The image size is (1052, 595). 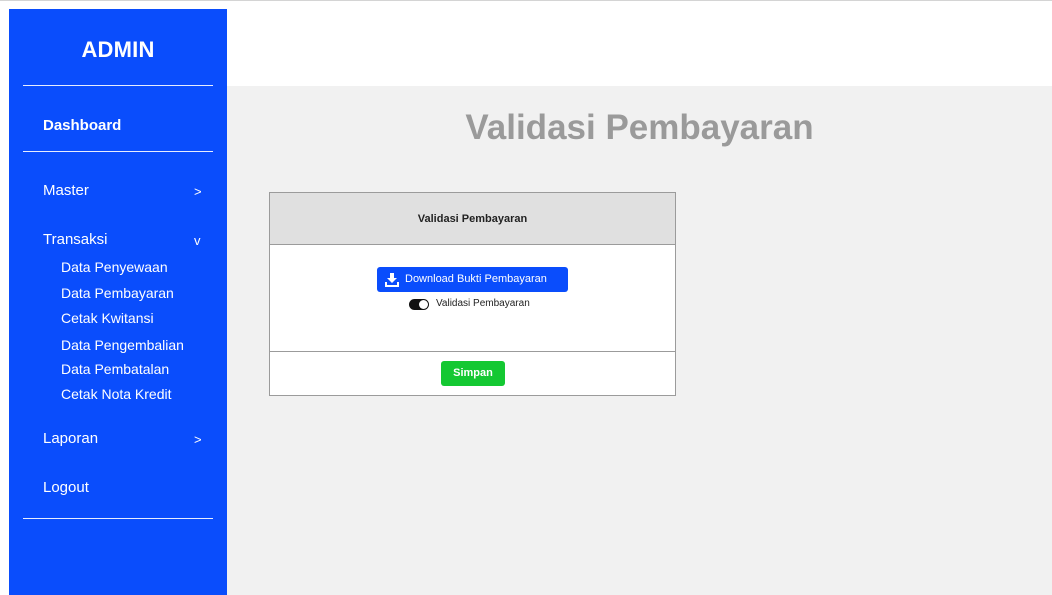 I want to click on card-header: Validasi Pembayaran, so click(x=472, y=219).